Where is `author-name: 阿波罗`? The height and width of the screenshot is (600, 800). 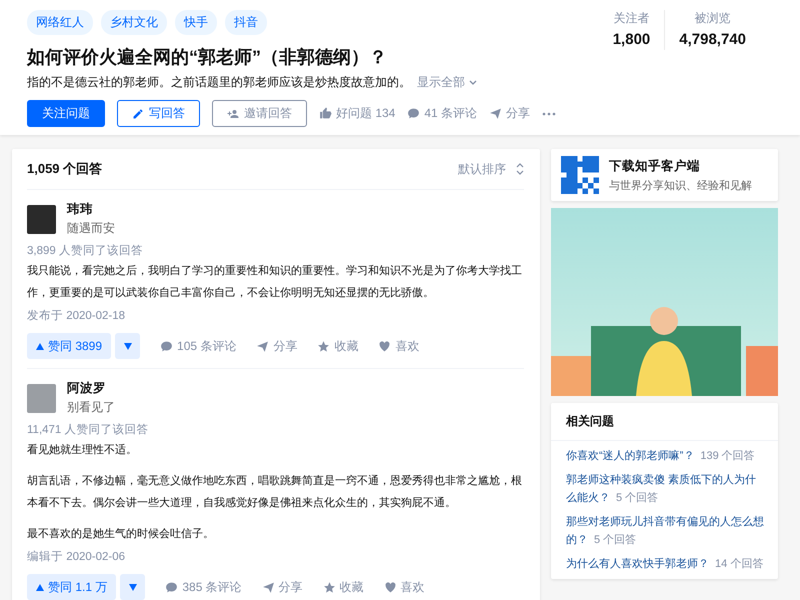
author-name: 阿波罗 is located at coordinates (91, 388).